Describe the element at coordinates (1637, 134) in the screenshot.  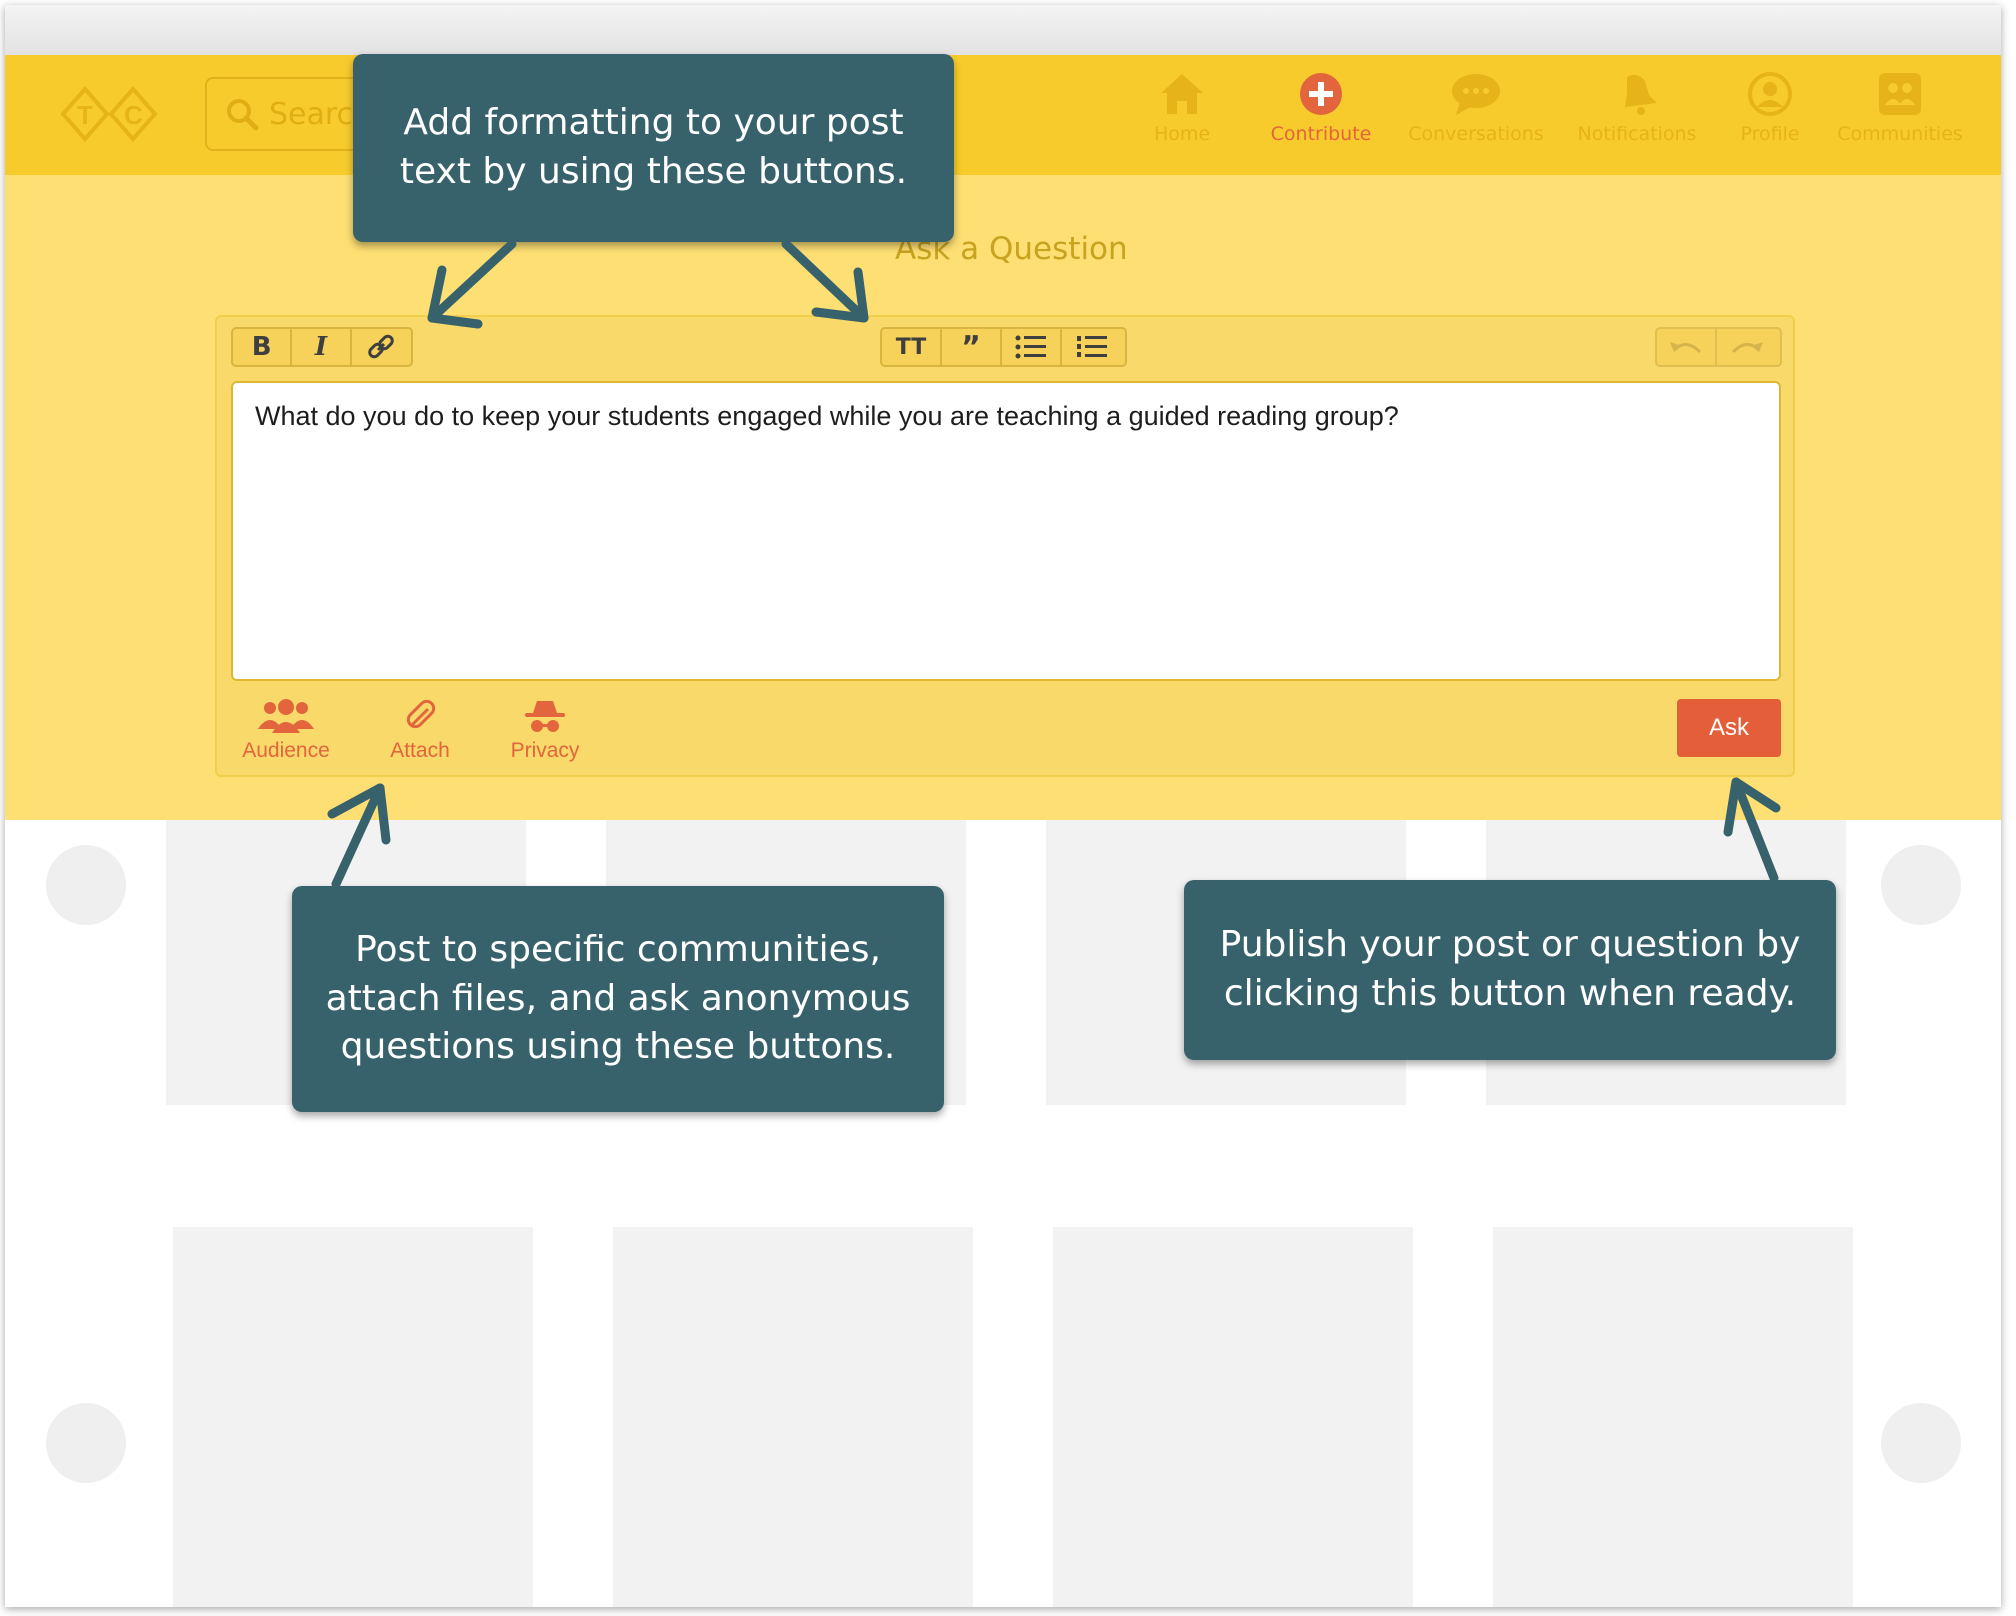
I see `nav-notifications-label: Notifications` at that location.